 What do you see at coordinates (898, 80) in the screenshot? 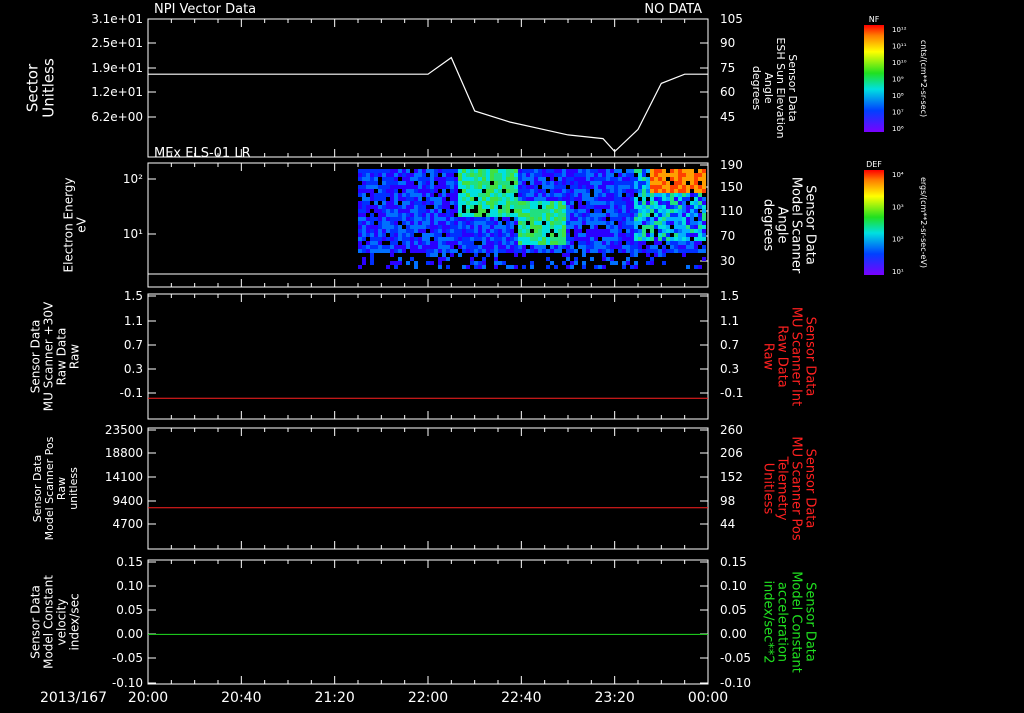
I see `colorbar-nf-tick: 10⁹` at bounding box center [898, 80].